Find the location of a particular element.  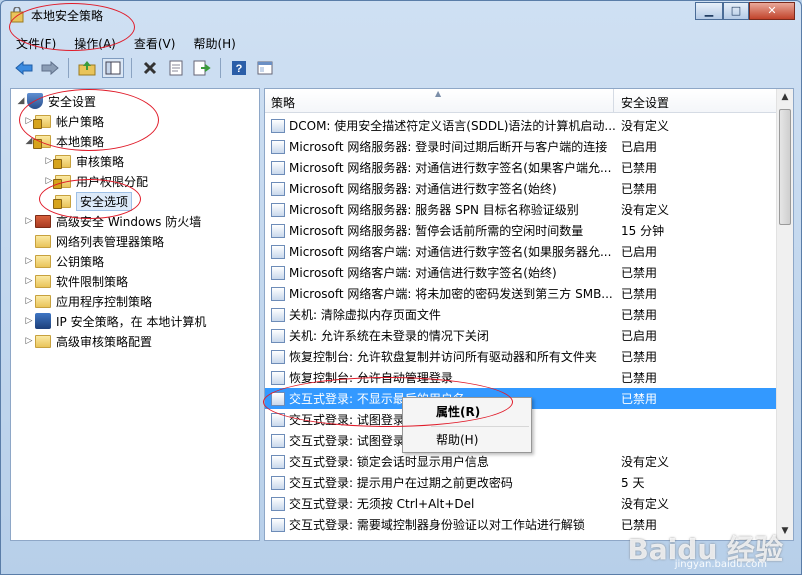

table-row: Microsoft 网络服务器: 登录时间过期后断开与客户端的连接 已启用 is located at coordinates (521, 146).